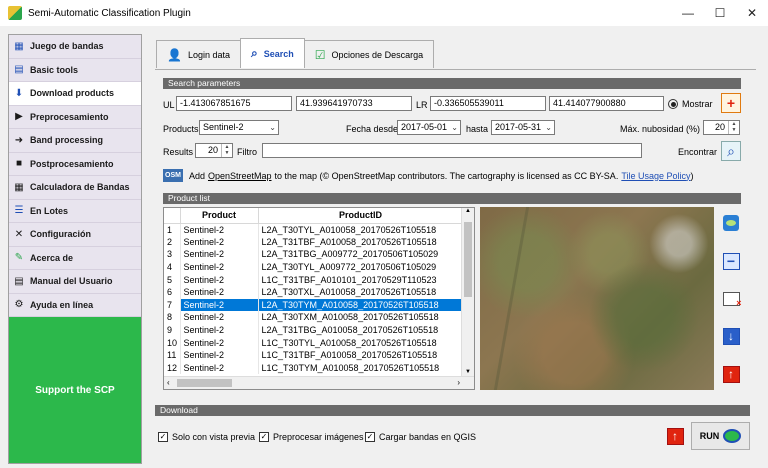  What do you see at coordinates (172, 355) in the screenshot?
I see `row-number: 11` at bounding box center [172, 355].